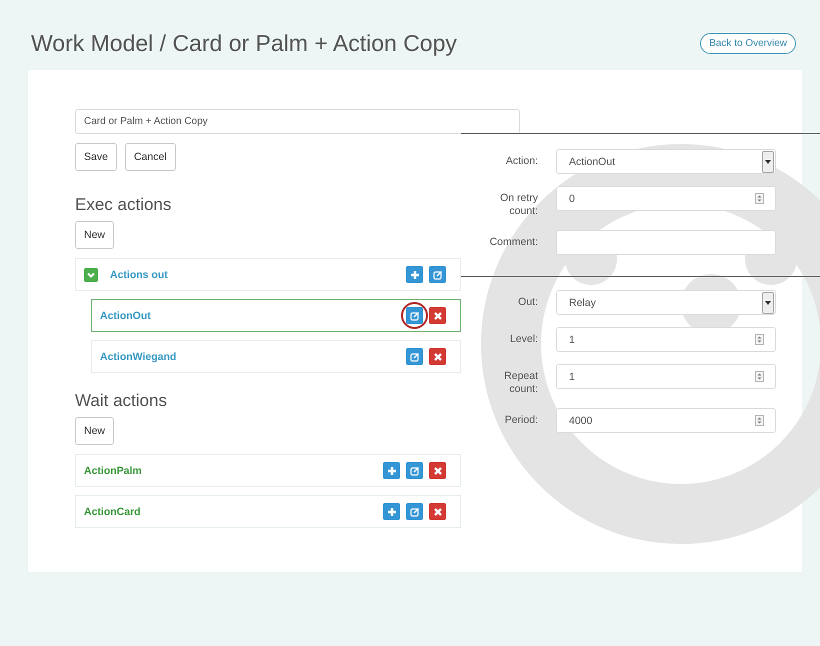 This screenshot has height=646, width=820. What do you see at coordinates (244, 43) in the screenshot?
I see `page-title: Work Model / Card or Palm + Action Copy` at bounding box center [244, 43].